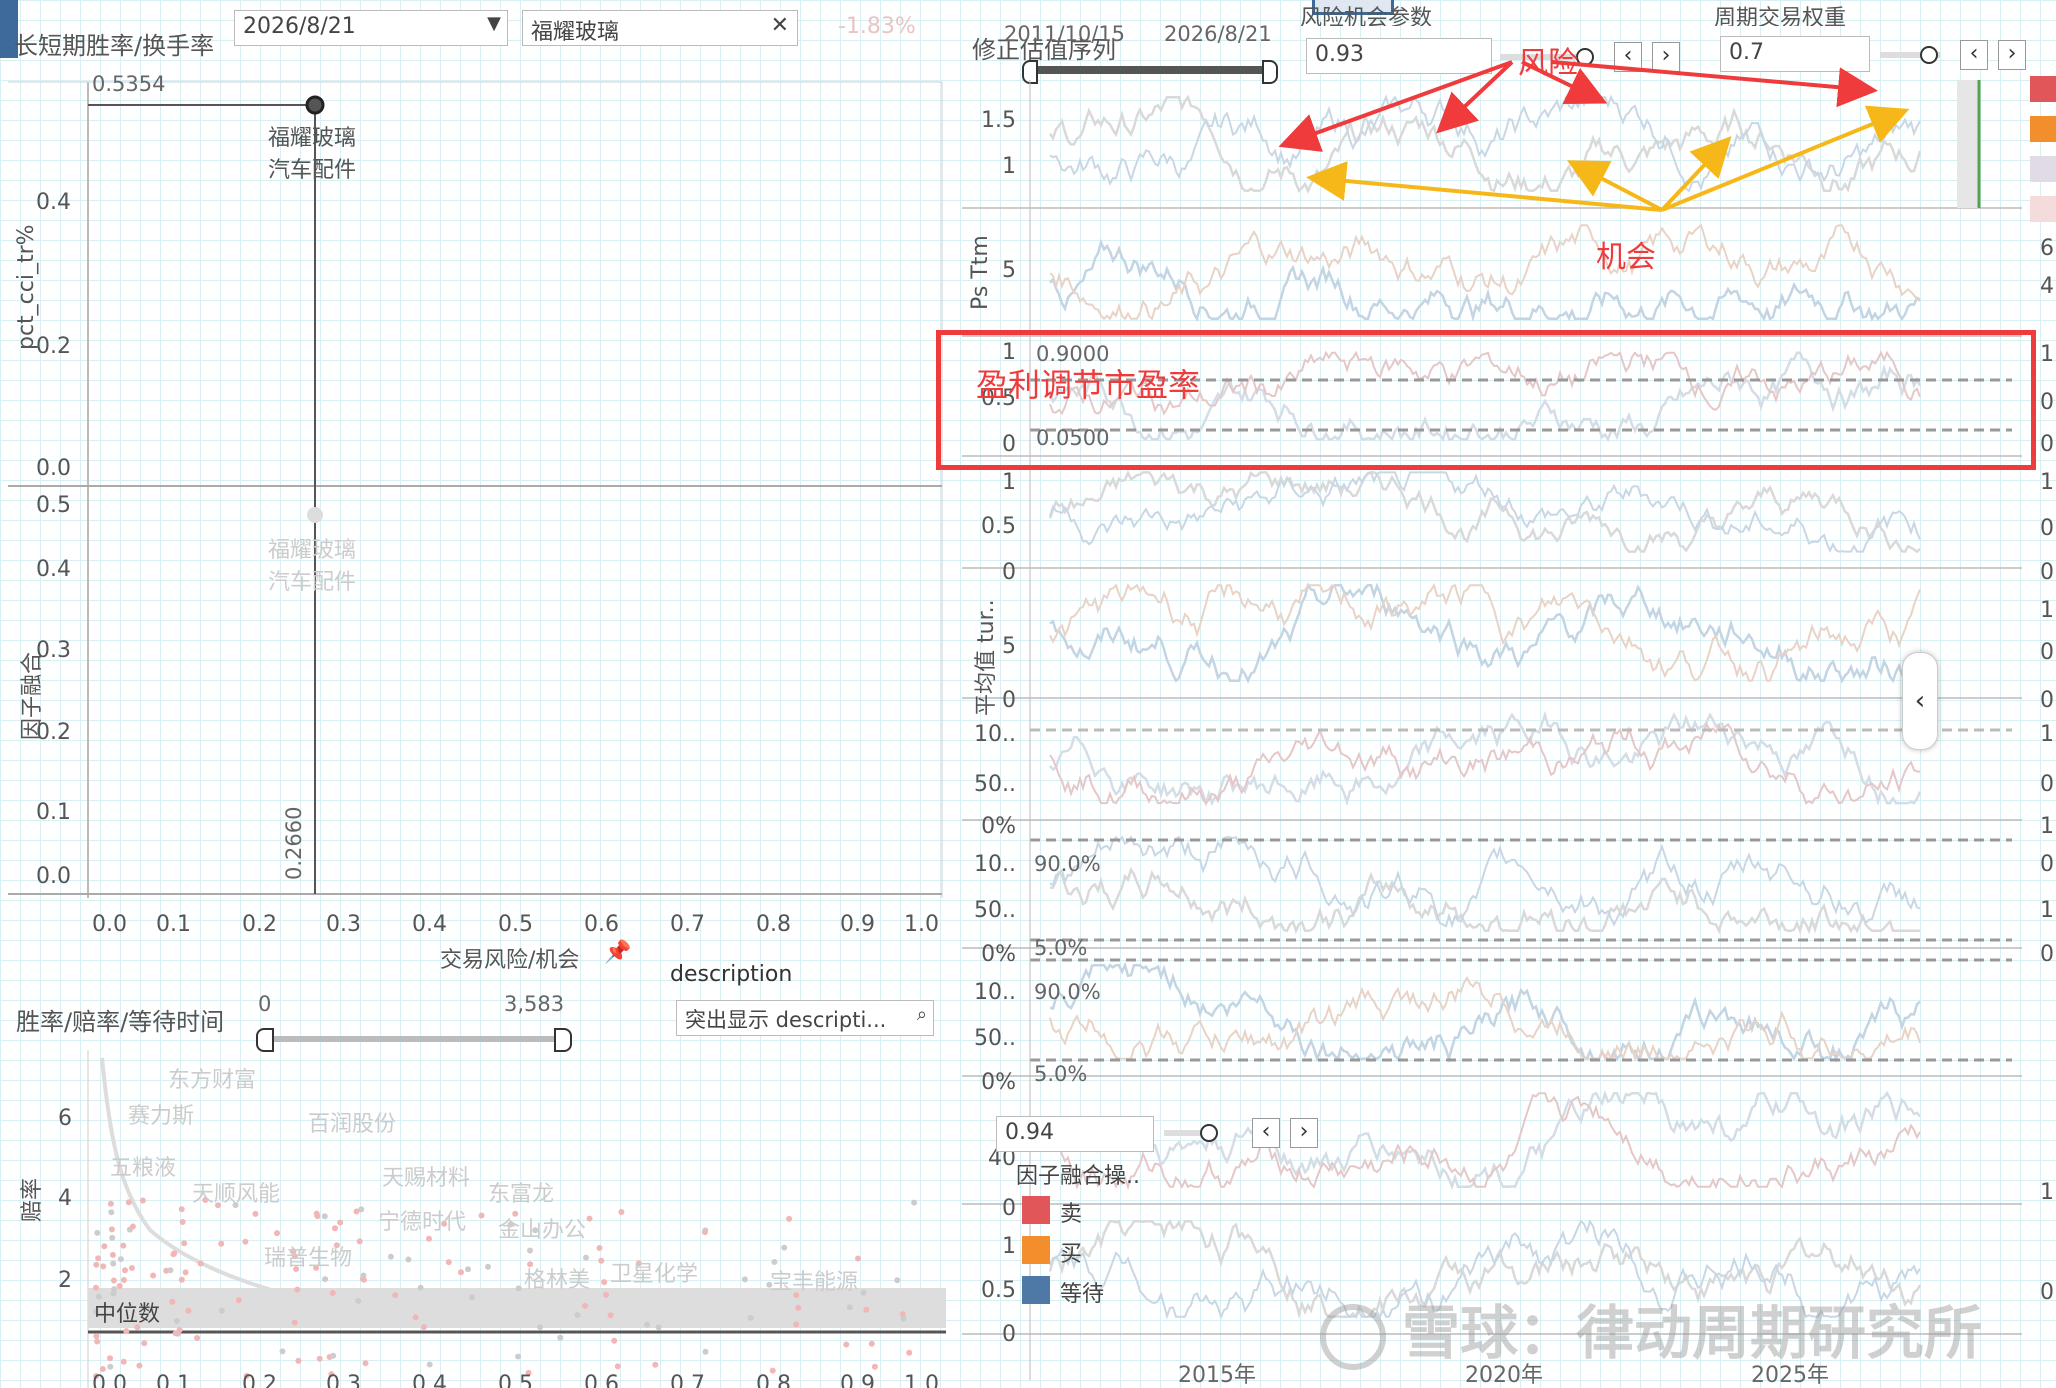 The image size is (2056, 1388). I want to click on right-legend-swatch-pink, so click(2043, 209).